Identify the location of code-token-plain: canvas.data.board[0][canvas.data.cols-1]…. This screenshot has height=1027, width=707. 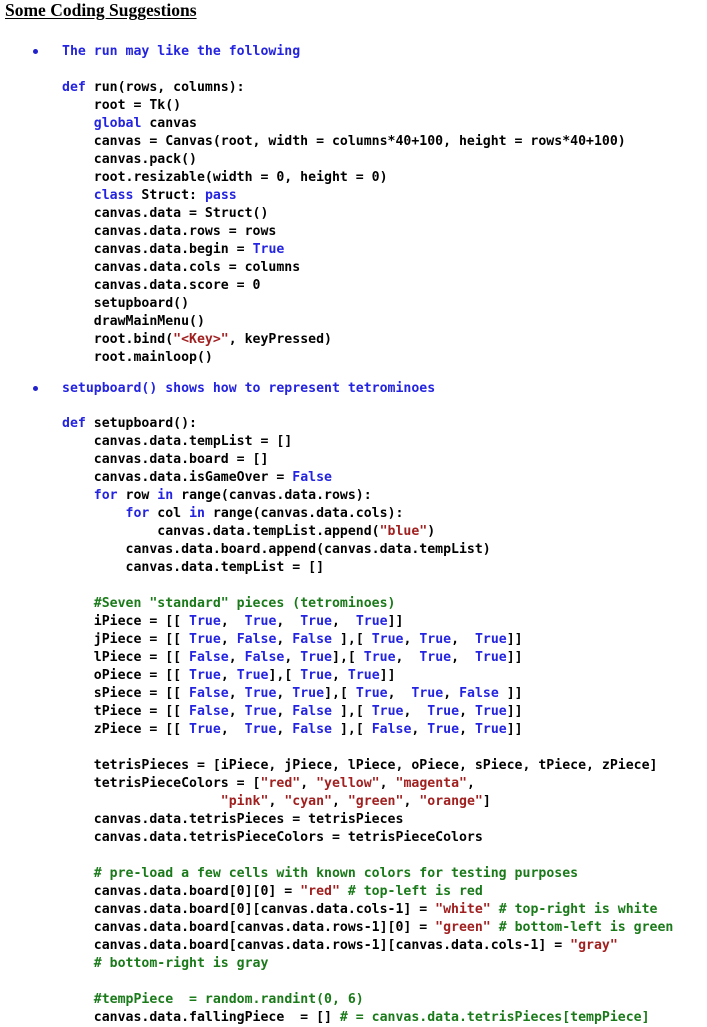
(249, 909).